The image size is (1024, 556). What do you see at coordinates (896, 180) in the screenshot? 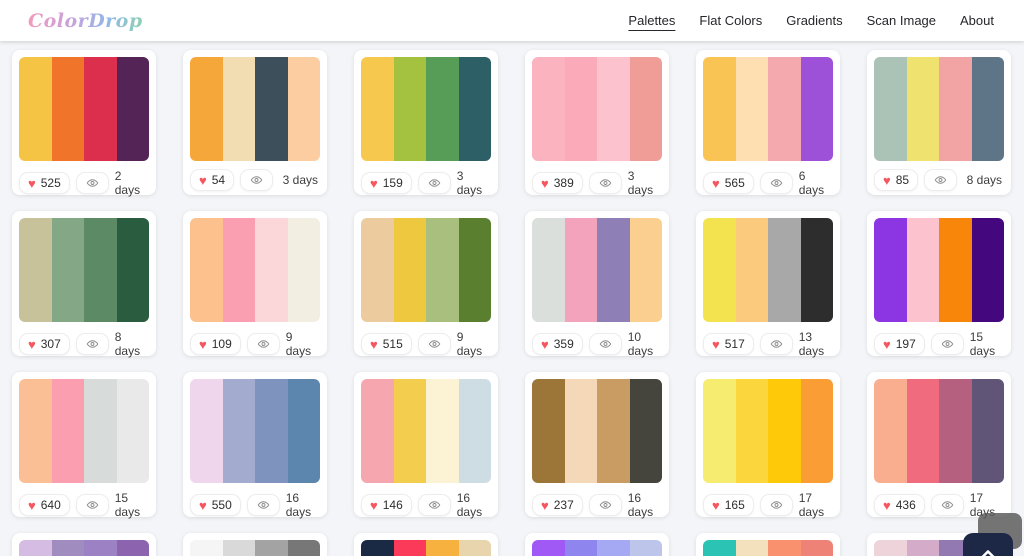
I see `like-button: ♥ 85` at bounding box center [896, 180].